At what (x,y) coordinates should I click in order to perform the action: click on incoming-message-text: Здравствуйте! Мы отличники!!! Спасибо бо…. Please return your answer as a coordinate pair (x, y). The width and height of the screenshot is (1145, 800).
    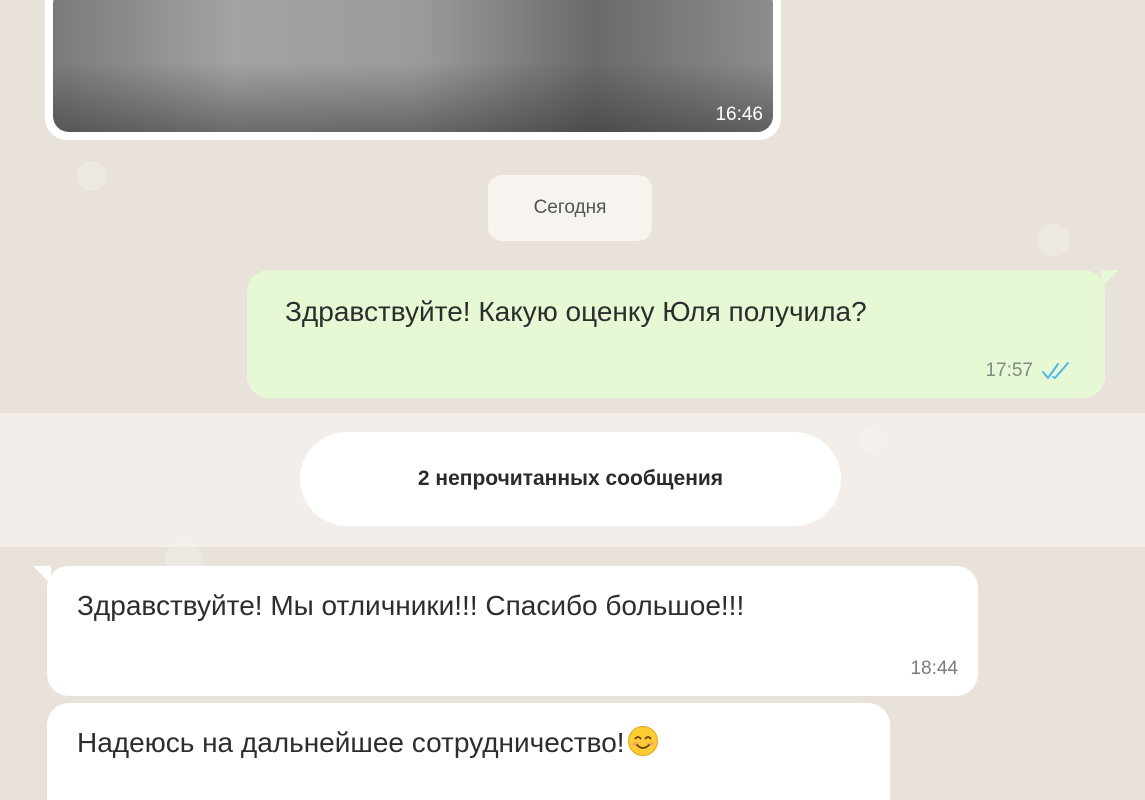
    Looking at the image, I should click on (411, 605).